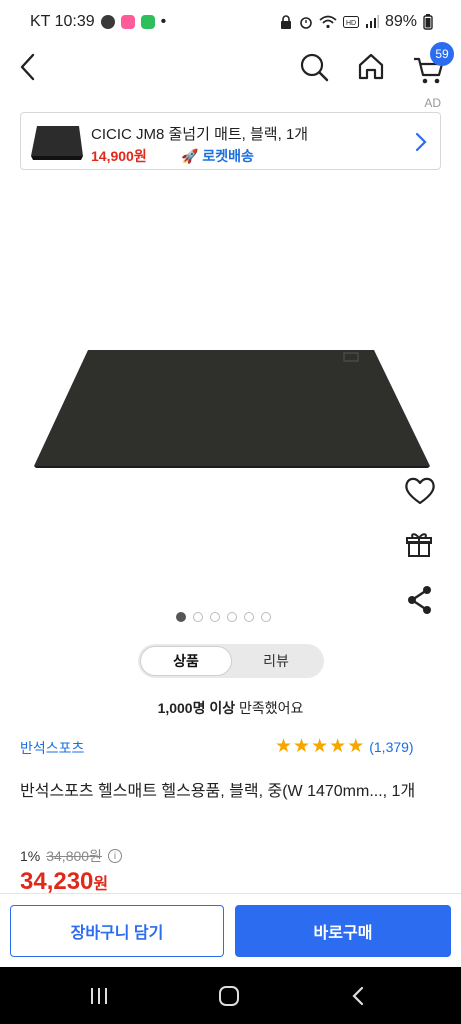 The width and height of the screenshot is (461, 1024). Describe the element at coordinates (62, 21) in the screenshot. I see `carrier-time: KT 10:39` at that location.